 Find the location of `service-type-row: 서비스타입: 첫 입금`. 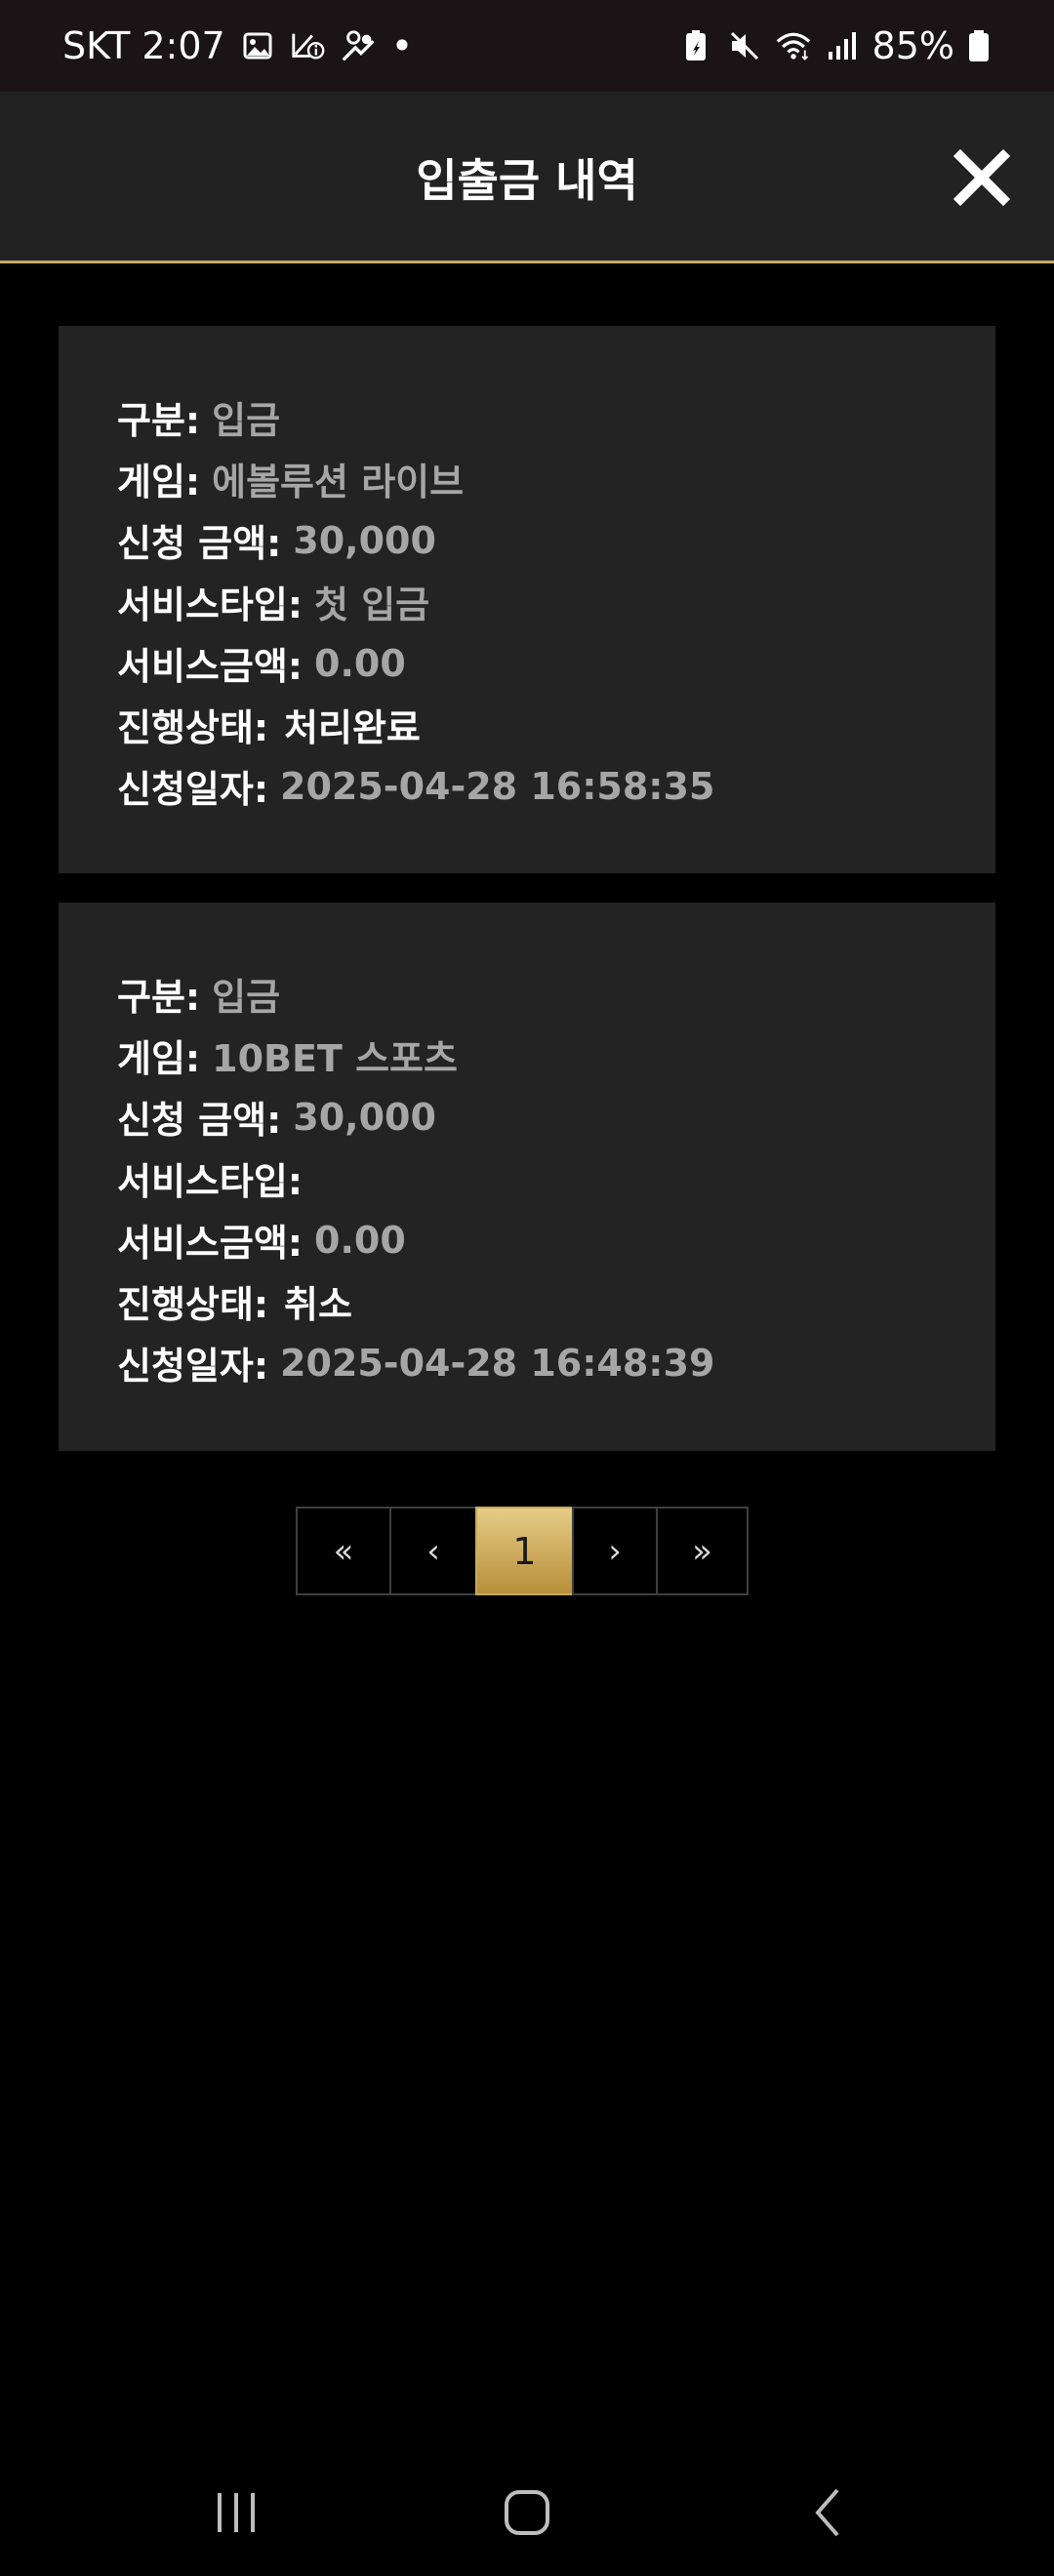

service-type-row: 서비스타입: 첫 입금 is located at coordinates (527, 601).